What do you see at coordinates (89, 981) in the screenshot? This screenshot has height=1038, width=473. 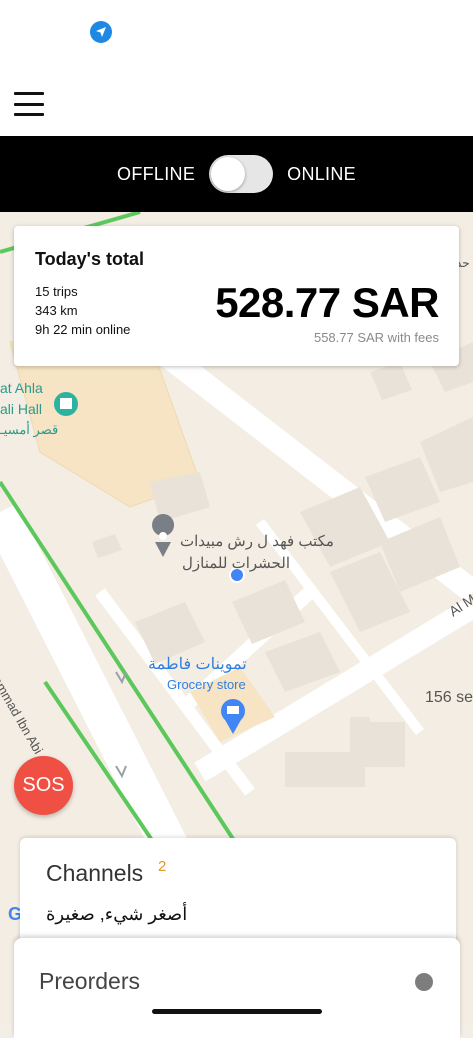 I see `preorders-title: Preorders` at bounding box center [89, 981].